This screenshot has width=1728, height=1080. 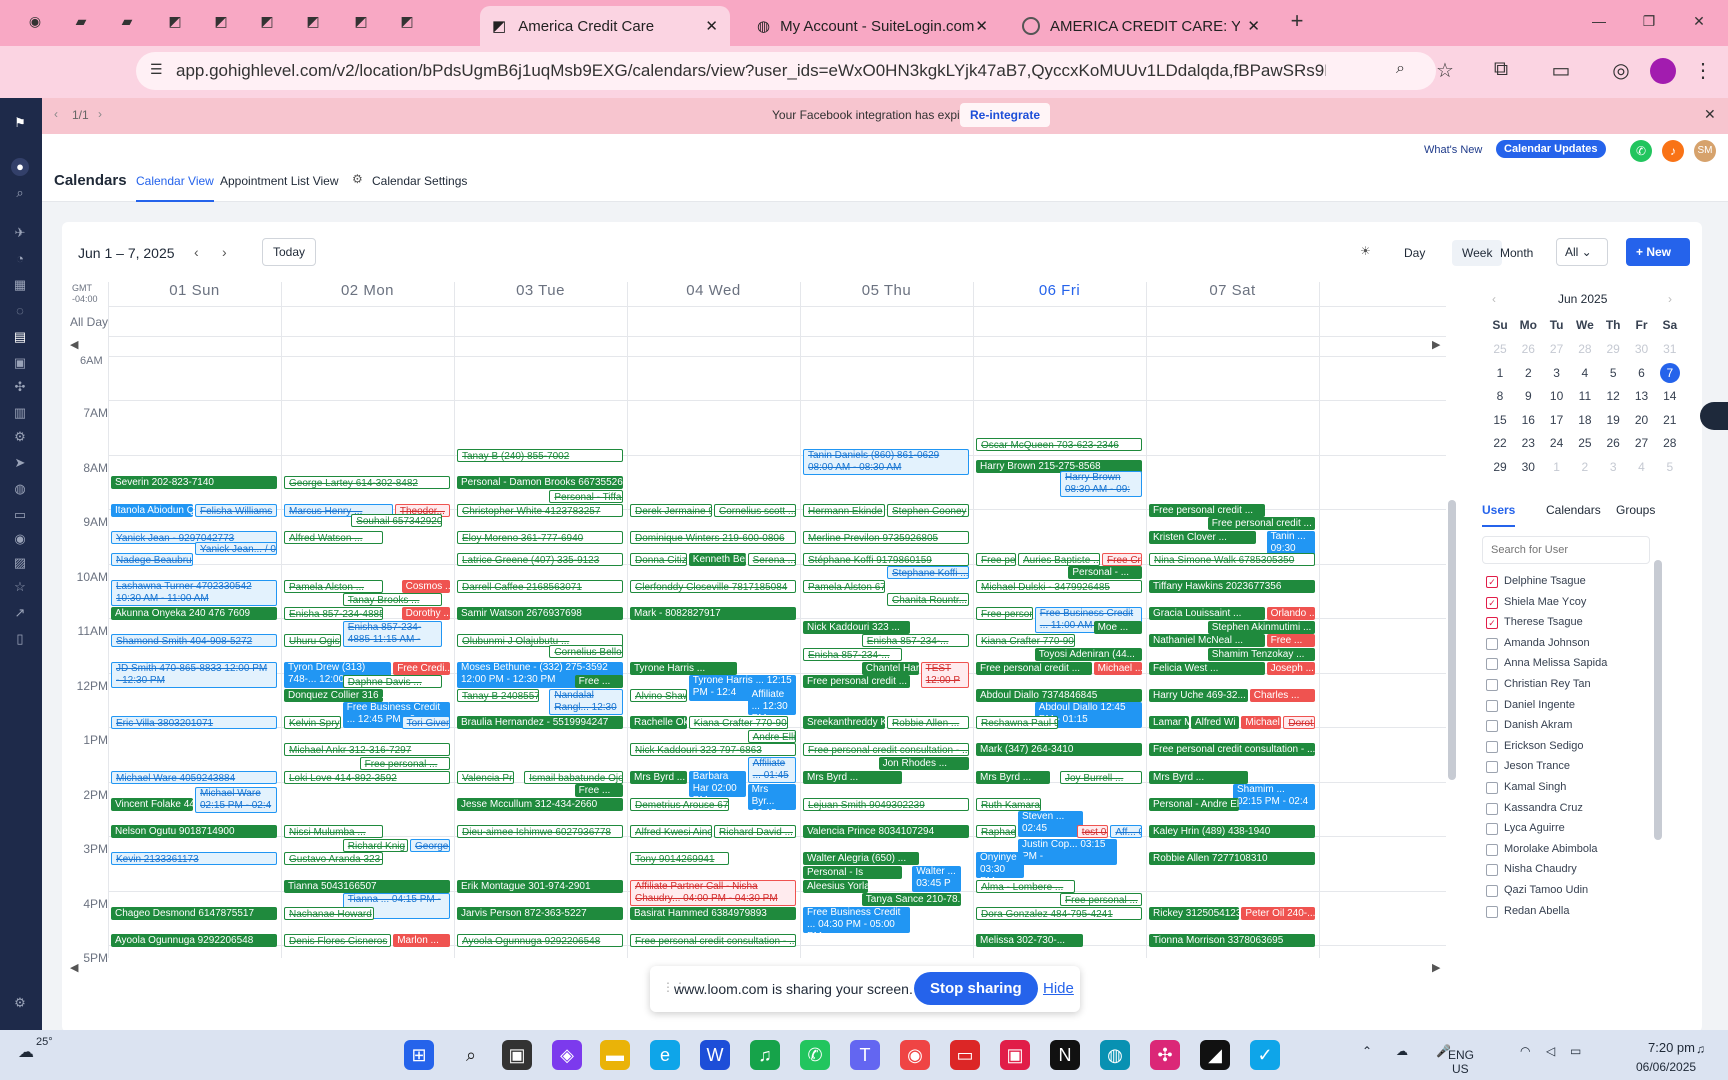 I want to click on performance-icon: ◎, so click(x=1621, y=70).